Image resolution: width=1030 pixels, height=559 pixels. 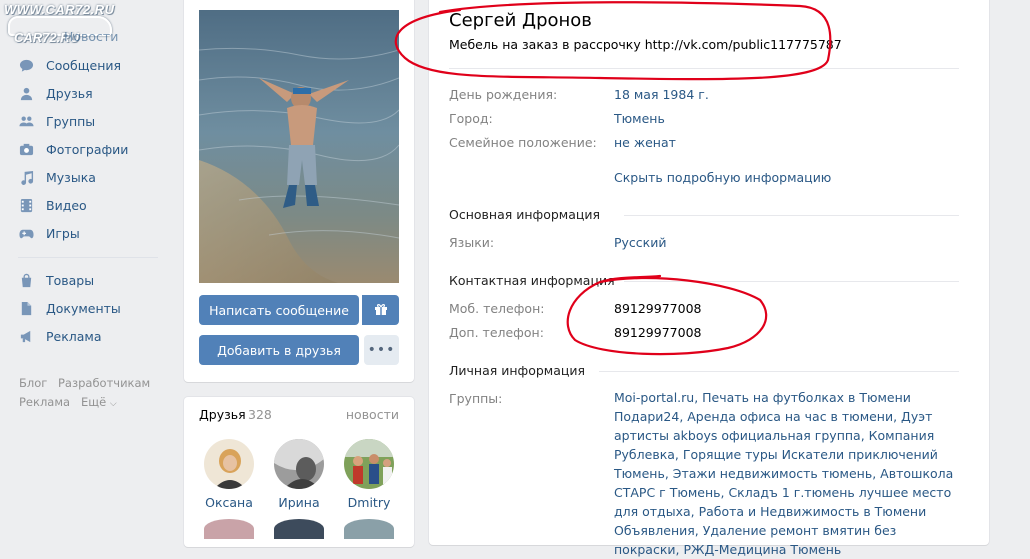 What do you see at coordinates (26, 233) in the screenshot?
I see `games-icon` at bounding box center [26, 233].